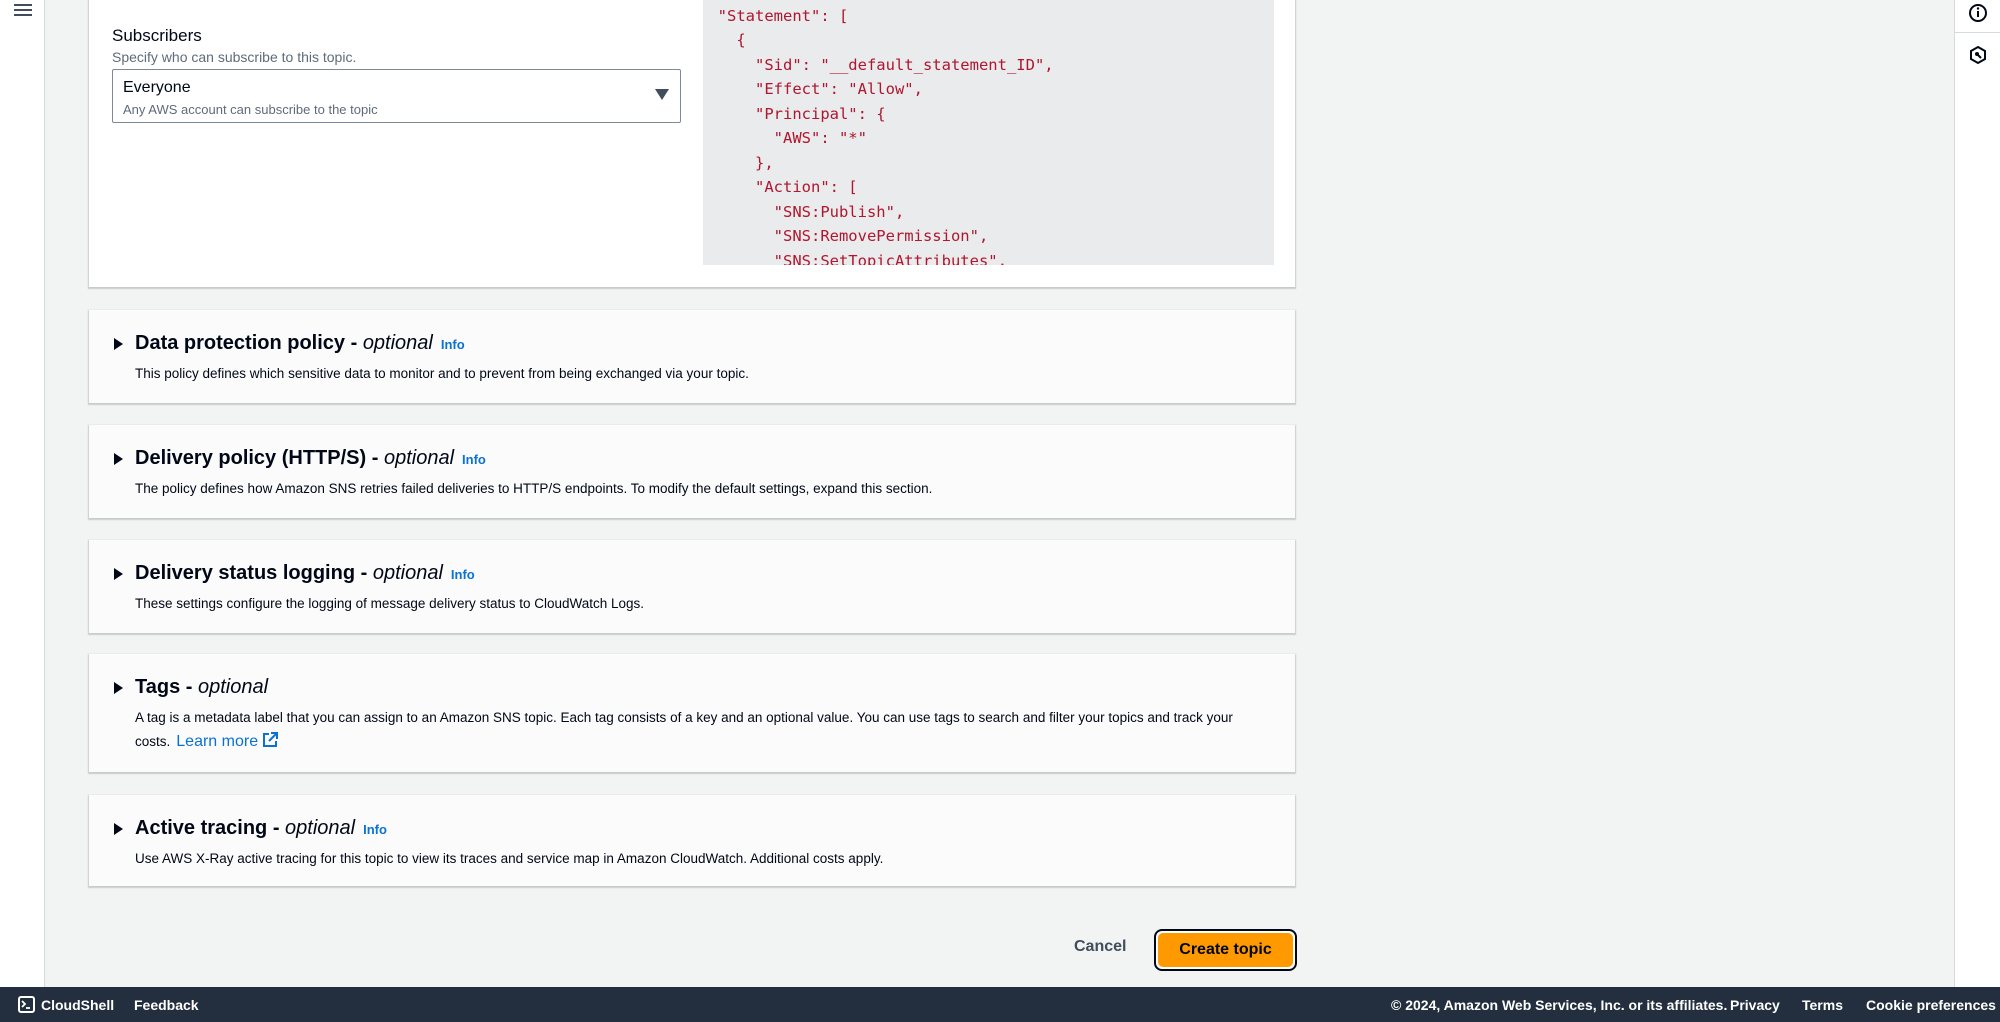 Image resolution: width=2000 pixels, height=1022 pixels. What do you see at coordinates (271, 739) in the screenshot?
I see `external-link-icon` at bounding box center [271, 739].